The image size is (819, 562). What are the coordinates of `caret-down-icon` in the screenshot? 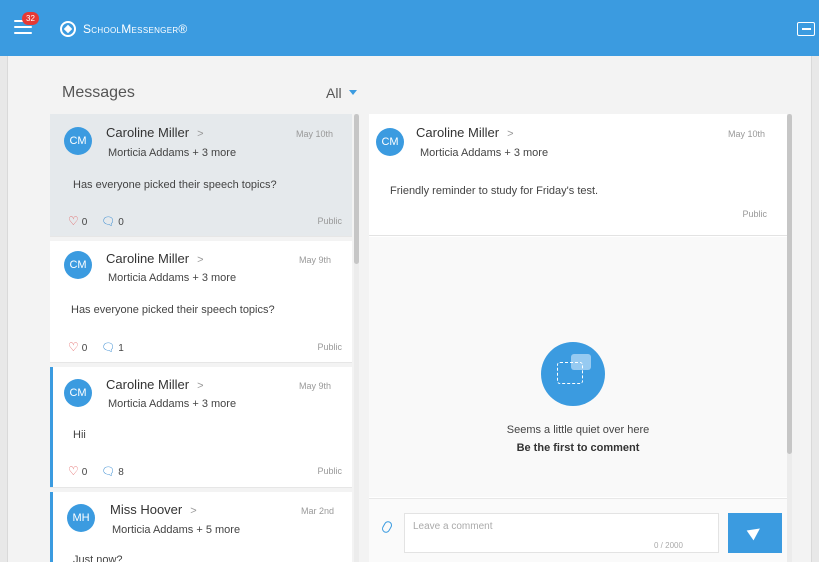 It's located at (352, 92).